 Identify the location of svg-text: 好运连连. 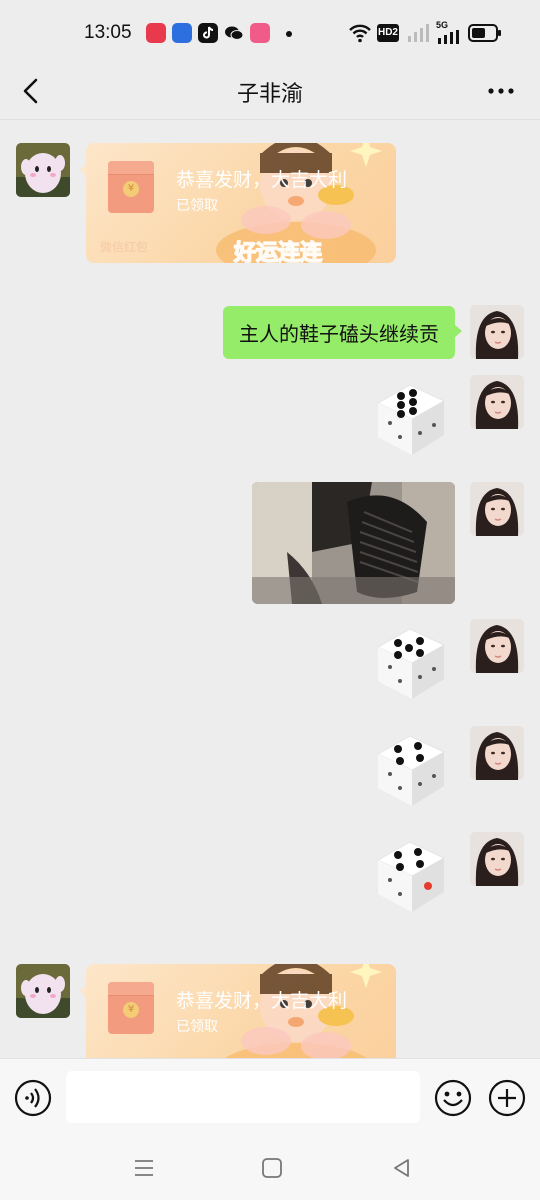
(278, 251).